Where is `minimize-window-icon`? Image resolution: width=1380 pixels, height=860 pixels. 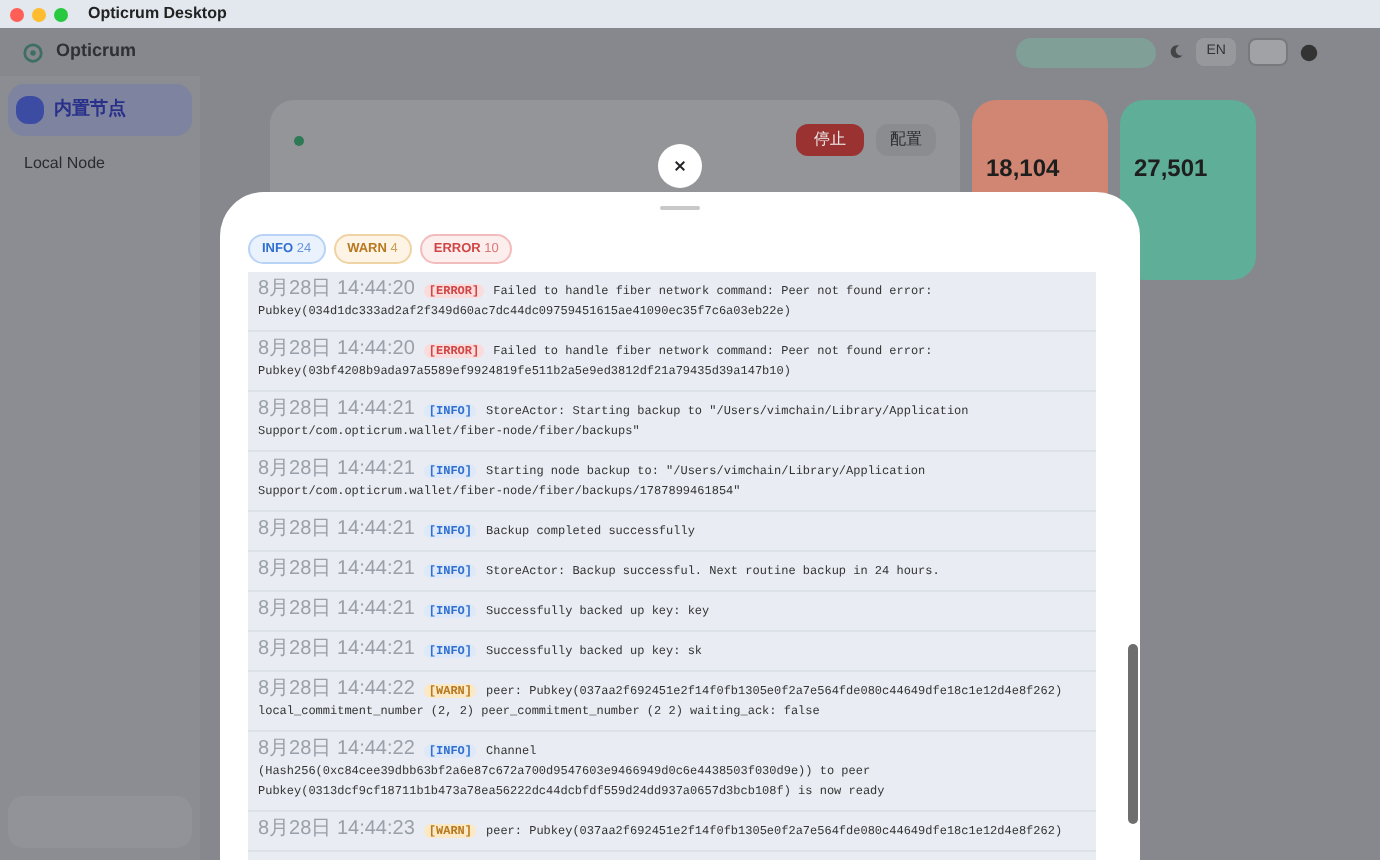 minimize-window-icon is located at coordinates (39, 14).